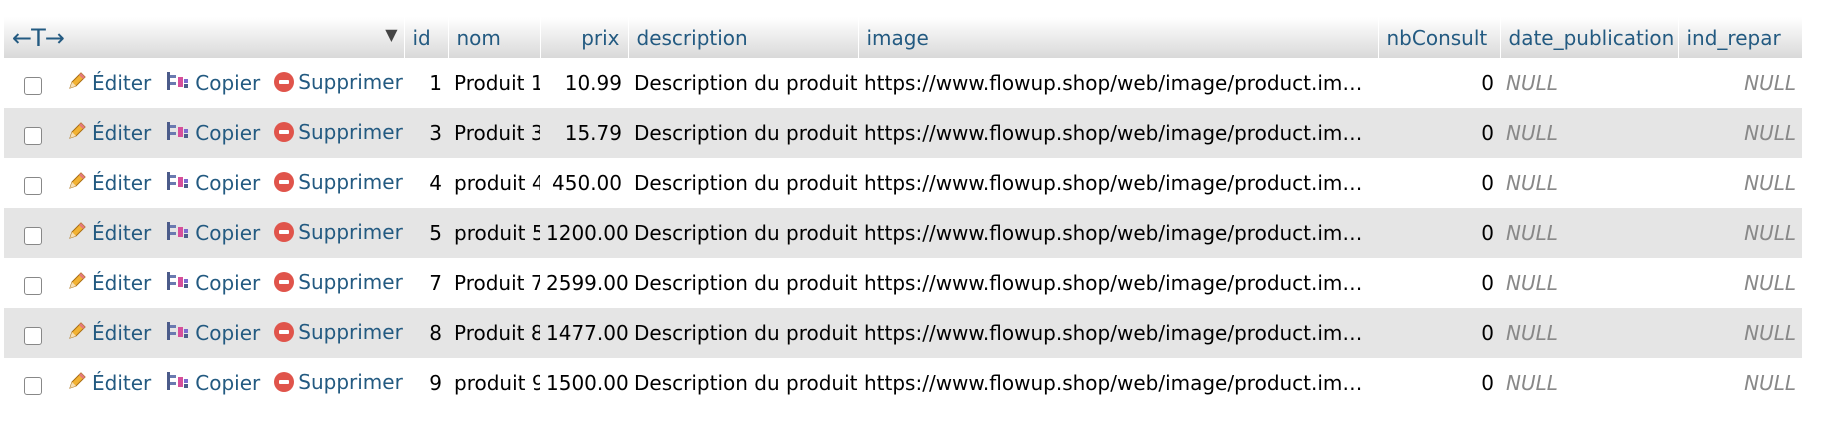 This screenshot has height=428, width=1822. What do you see at coordinates (584, 37) in the screenshot?
I see `column-header-prix: prix` at bounding box center [584, 37].